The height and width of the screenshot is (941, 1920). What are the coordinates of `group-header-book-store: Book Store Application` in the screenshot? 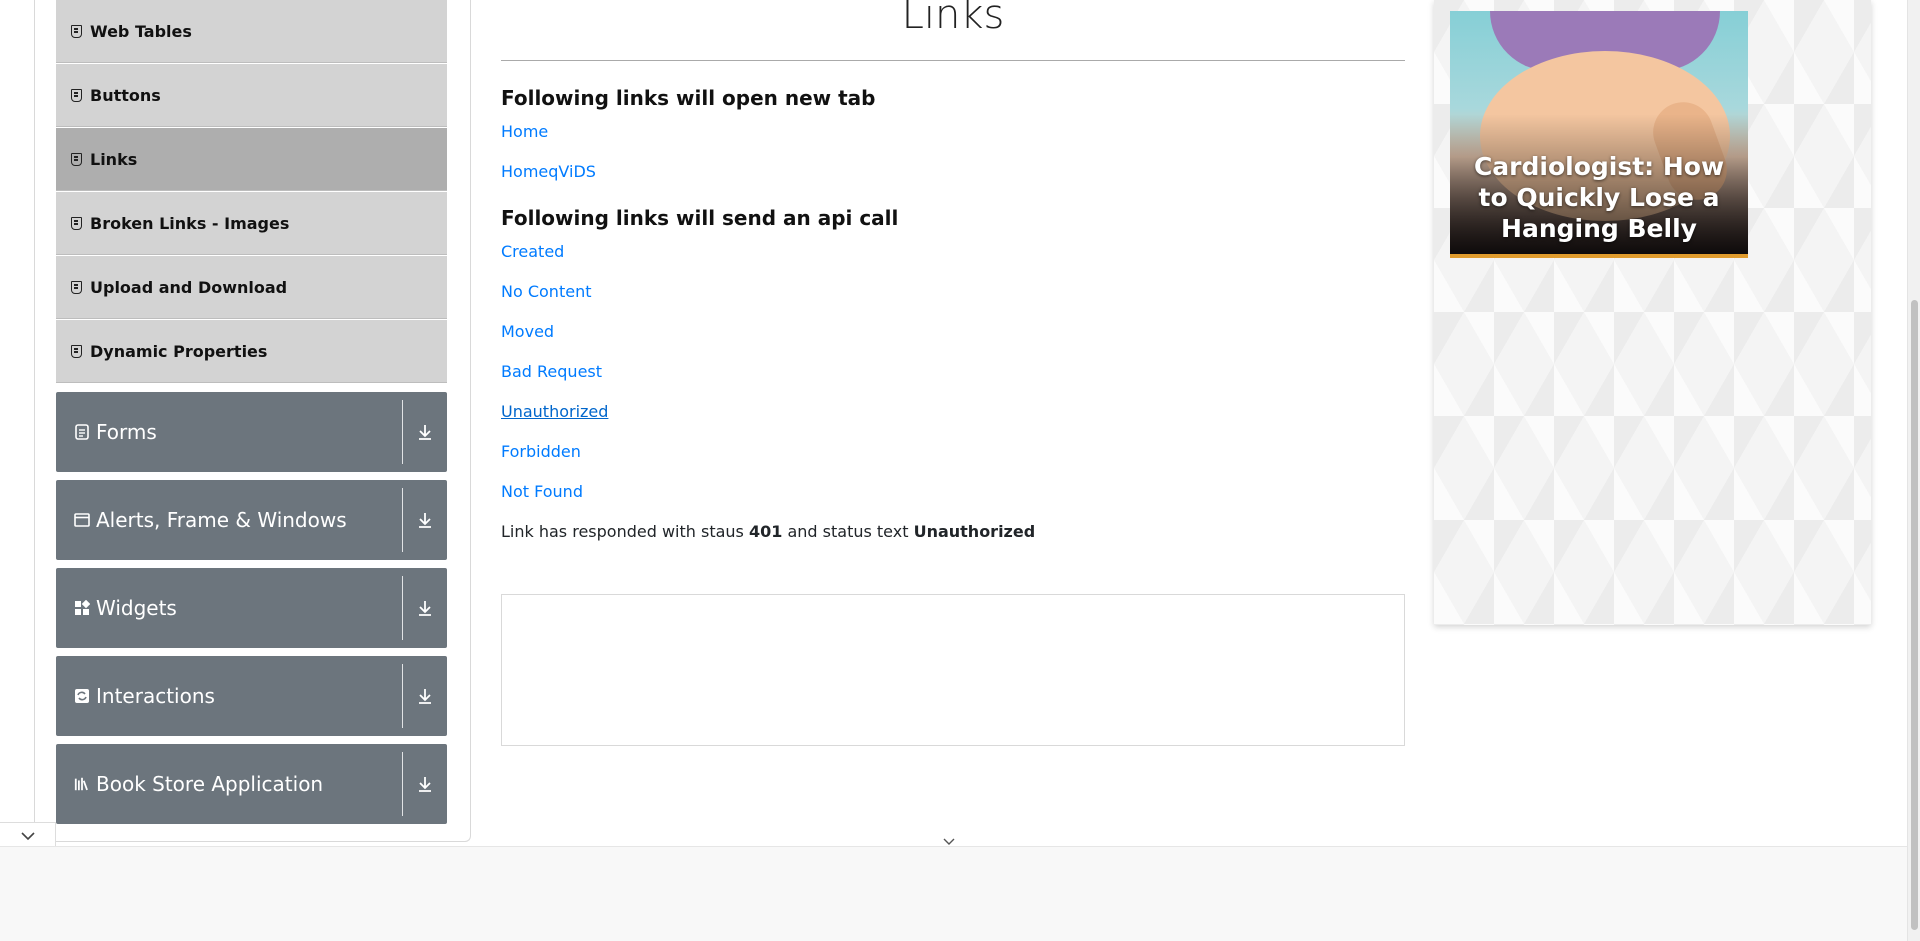 It's located at (251, 784).